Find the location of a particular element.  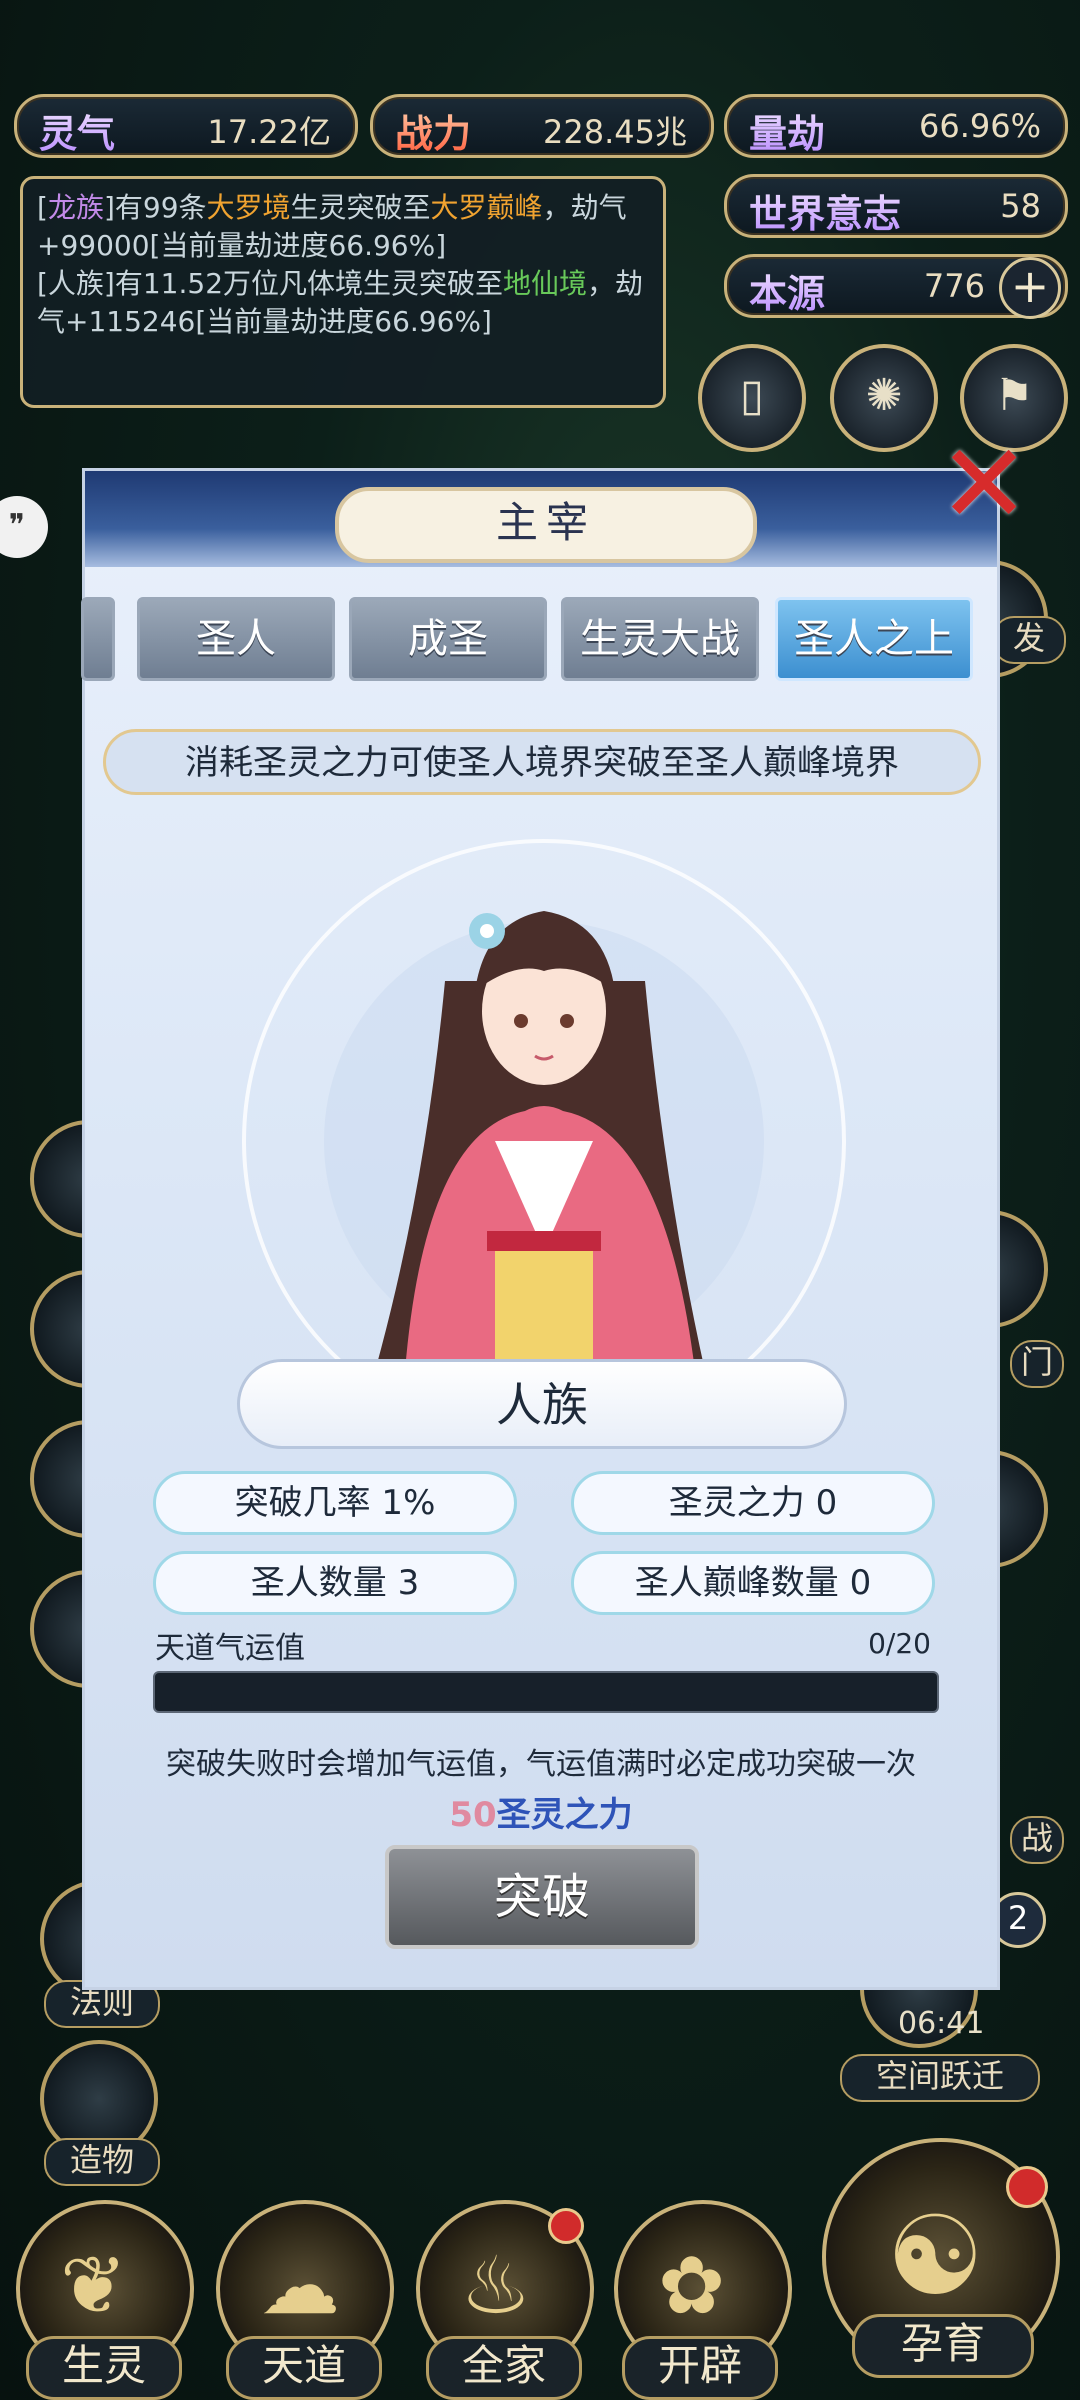

cost-label: 50圣灵之力 is located at coordinates (541, 1811).